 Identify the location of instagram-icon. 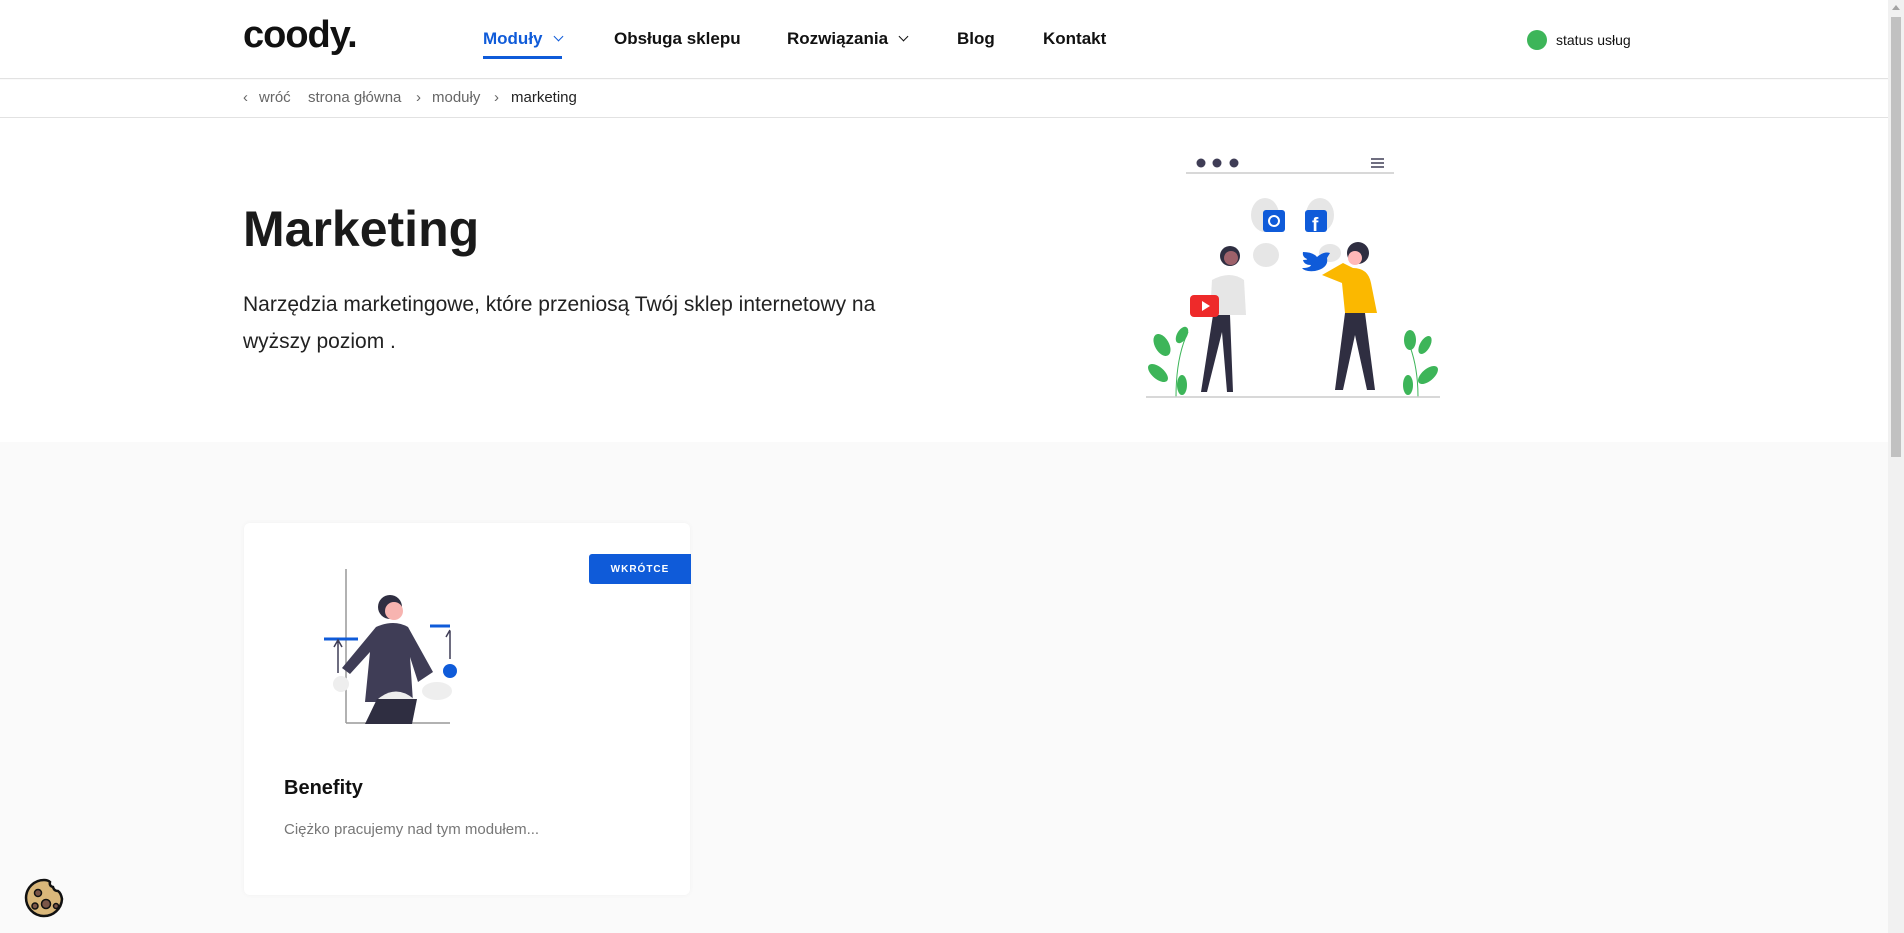
(1274, 221).